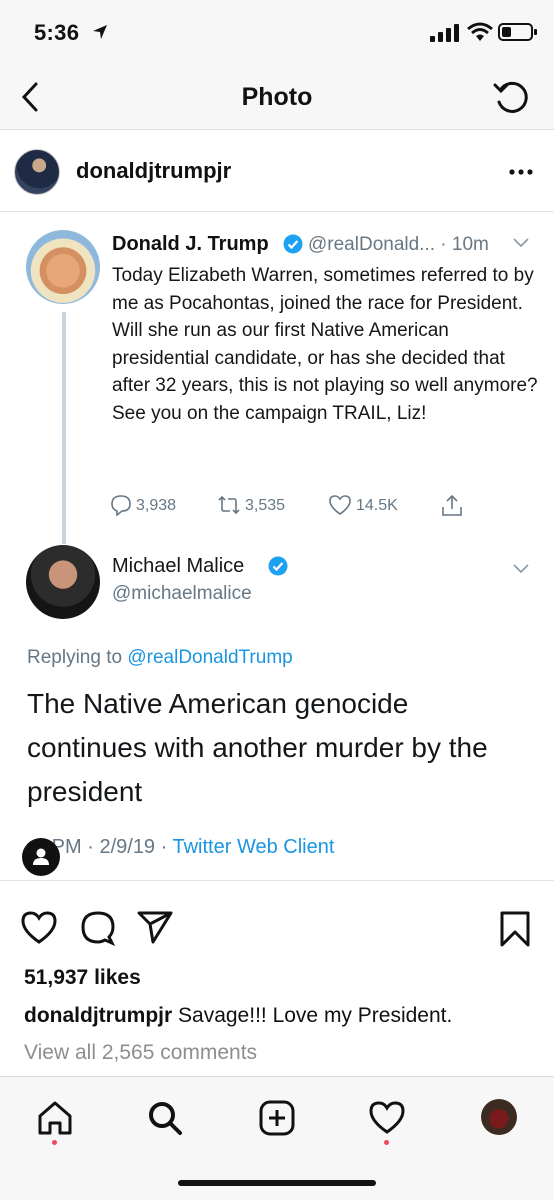 The height and width of the screenshot is (1200, 554). What do you see at coordinates (100, 32) in the screenshot?
I see `location-arrow-icon` at bounding box center [100, 32].